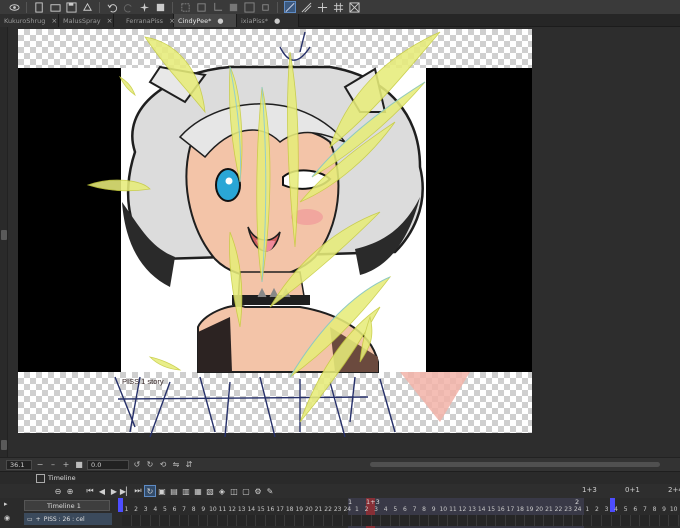  What do you see at coordinates (222, 491) in the screenshot?
I see `keyframe-icon: ◈` at bounding box center [222, 491].